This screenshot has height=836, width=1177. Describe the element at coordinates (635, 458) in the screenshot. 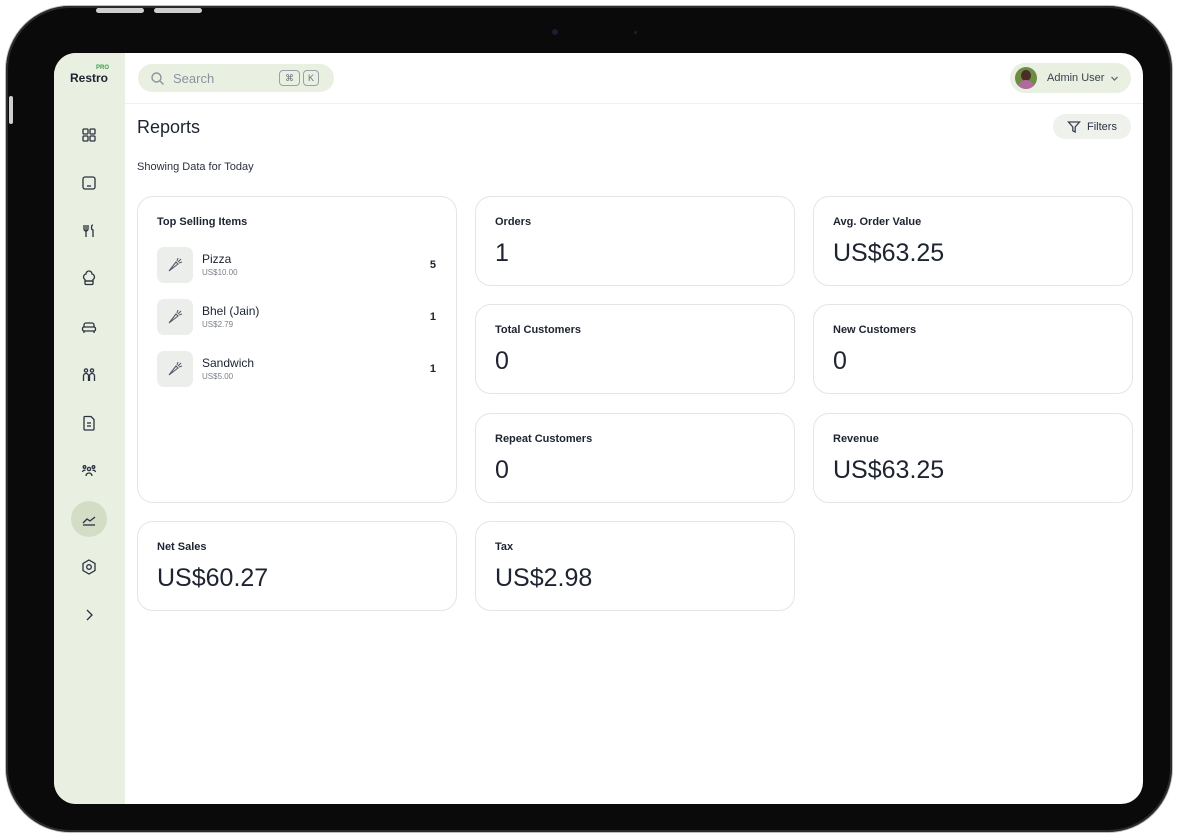

I see `repeat-customers-card: Repeat Customers 0` at that location.